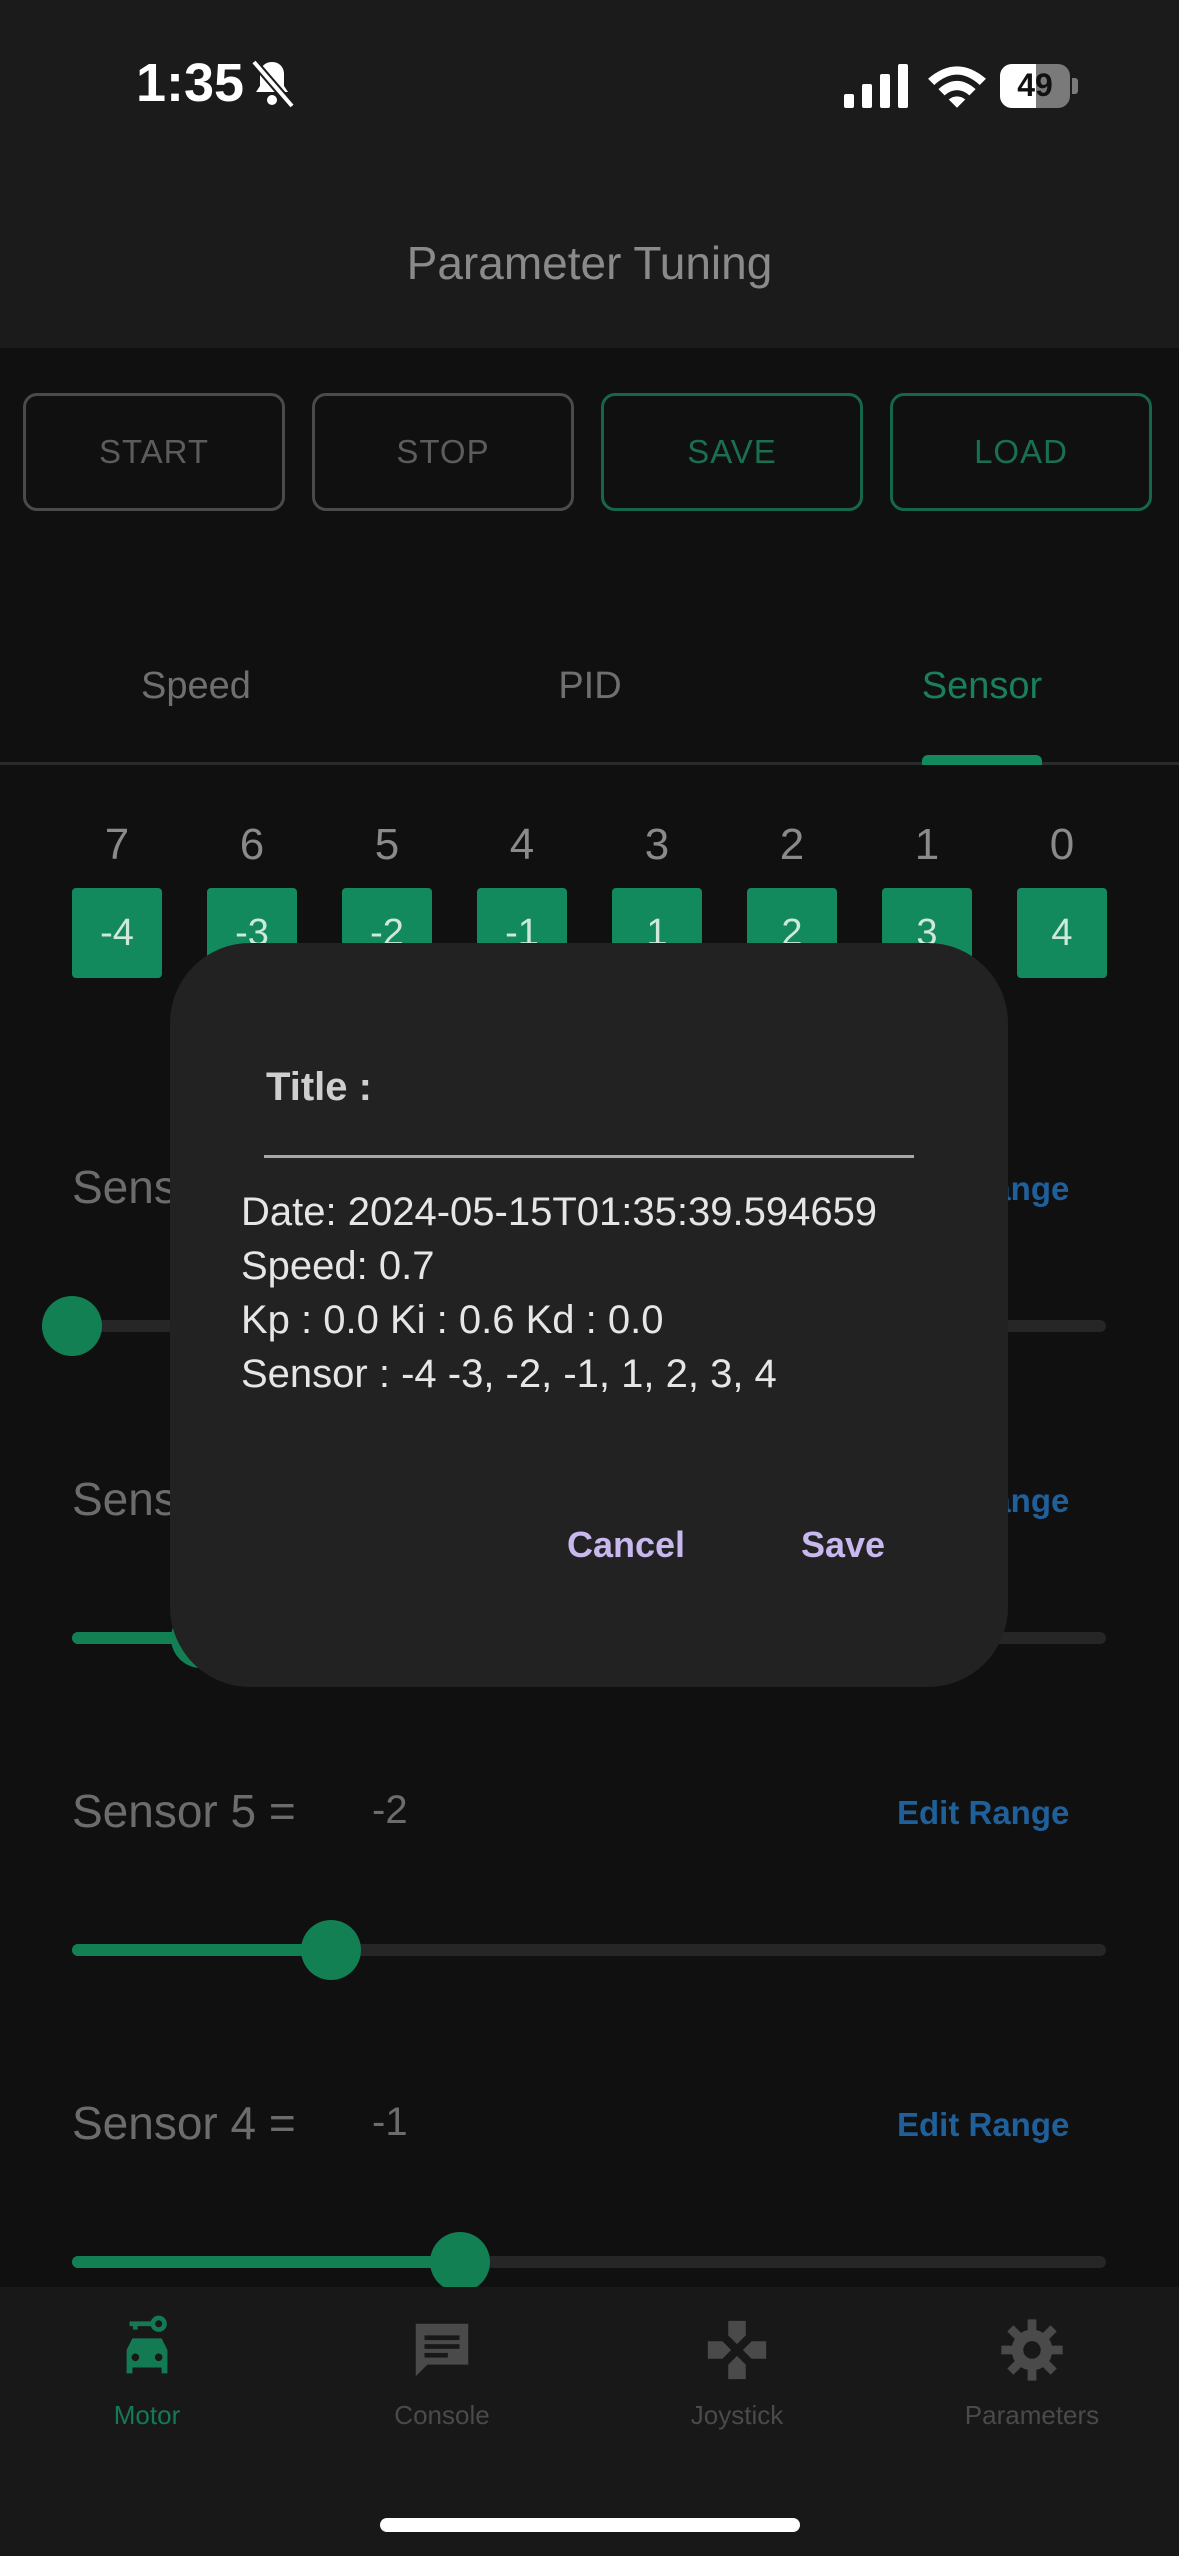 The height and width of the screenshot is (2556, 1179). I want to click on sensor-value: -2, so click(390, 1810).